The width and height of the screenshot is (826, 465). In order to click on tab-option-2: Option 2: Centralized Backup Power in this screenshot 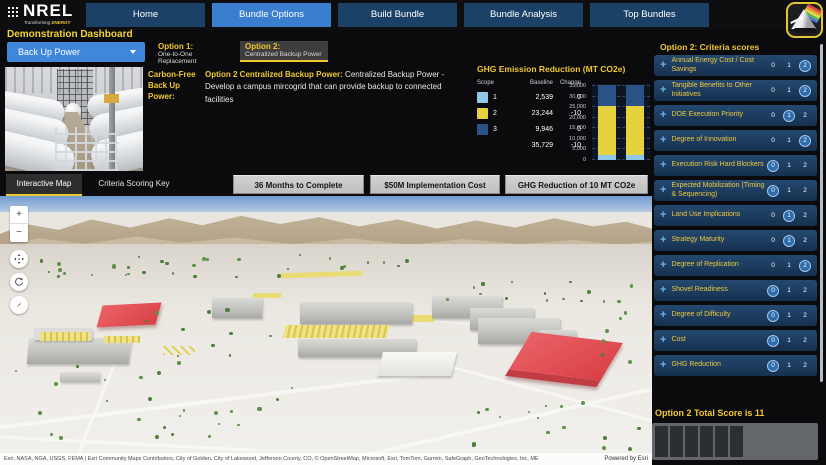, I will do `click(284, 51)`.